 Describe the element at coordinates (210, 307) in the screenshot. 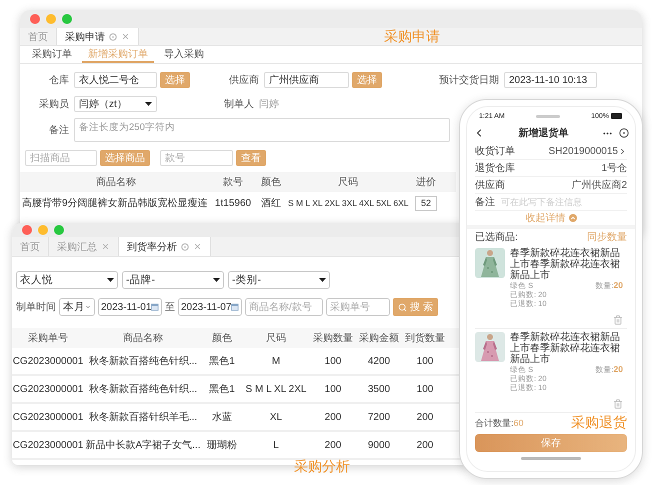

I see `date-field: 2023-11-07` at that location.